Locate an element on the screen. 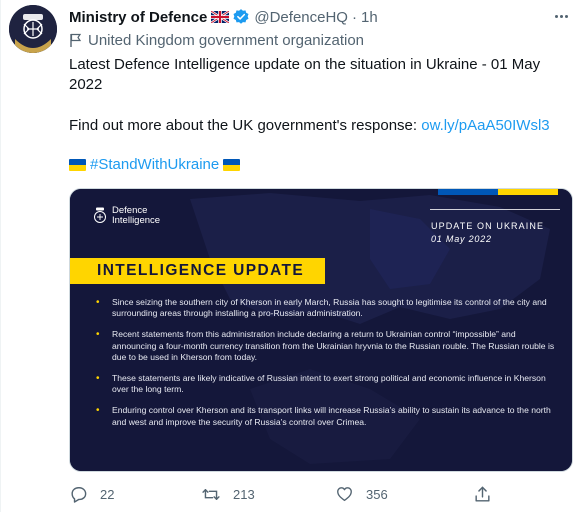 The width and height of the screenshot is (585, 512). hashtag-line: #StandWithUkraine is located at coordinates (319, 165).